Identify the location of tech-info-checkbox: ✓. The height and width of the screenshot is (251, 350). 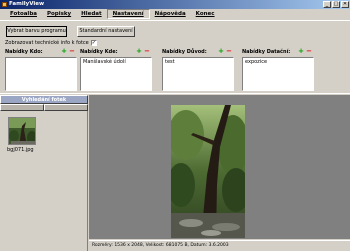
(93, 43).